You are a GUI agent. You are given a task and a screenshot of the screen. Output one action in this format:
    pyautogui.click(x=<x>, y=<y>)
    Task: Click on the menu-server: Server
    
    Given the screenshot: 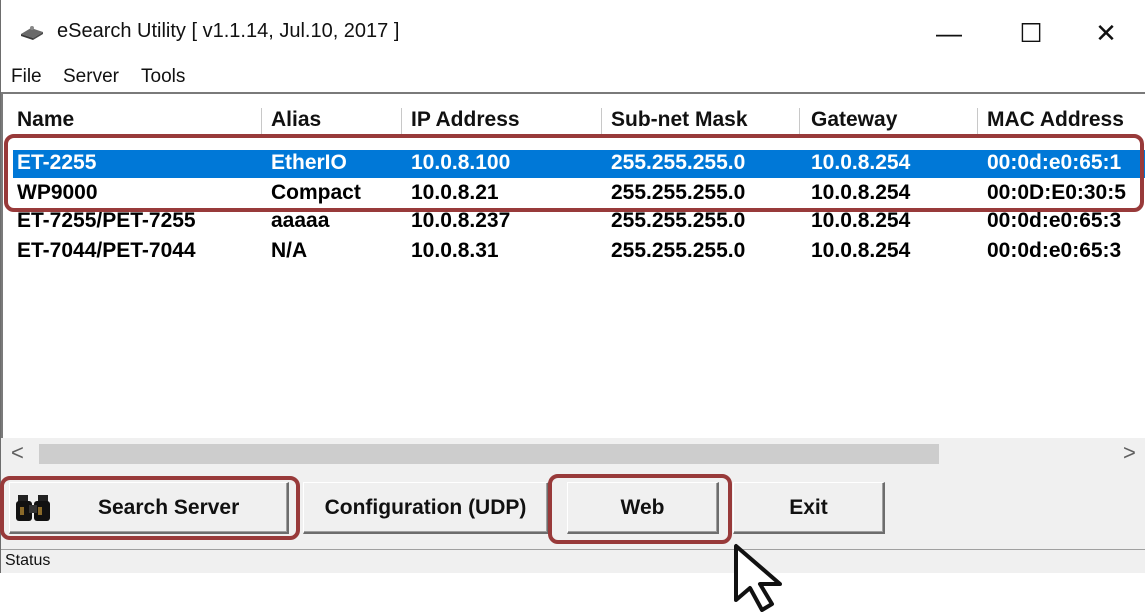 What is the action you would take?
    pyautogui.click(x=91, y=77)
    